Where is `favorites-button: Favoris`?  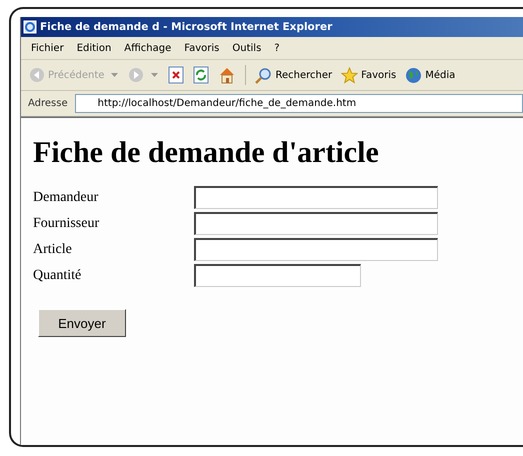
favorites-button: Favoris is located at coordinates (368, 75).